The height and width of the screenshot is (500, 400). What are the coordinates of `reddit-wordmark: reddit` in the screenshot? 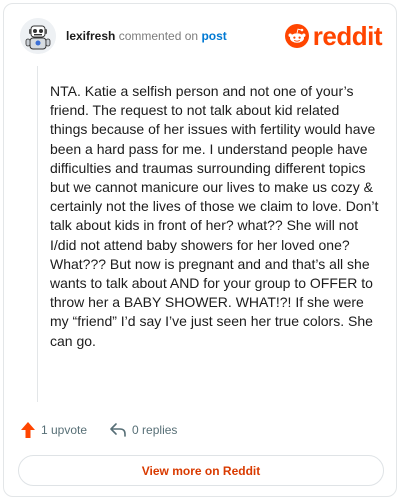 It's located at (347, 36).